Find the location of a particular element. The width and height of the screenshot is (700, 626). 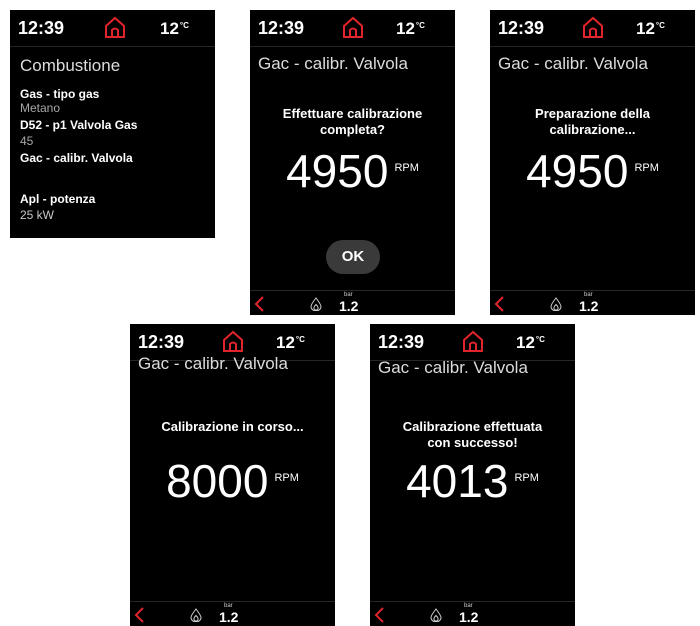

menu-item-gas-type: Gas - tipo gas is located at coordinates (59, 94).